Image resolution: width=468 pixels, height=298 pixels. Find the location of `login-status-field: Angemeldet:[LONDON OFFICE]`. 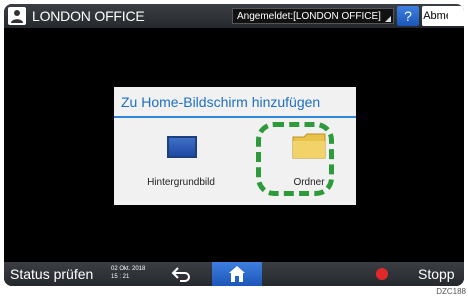

login-status-field: Angemeldet:[LONDON OFFICE] is located at coordinates (313, 16).